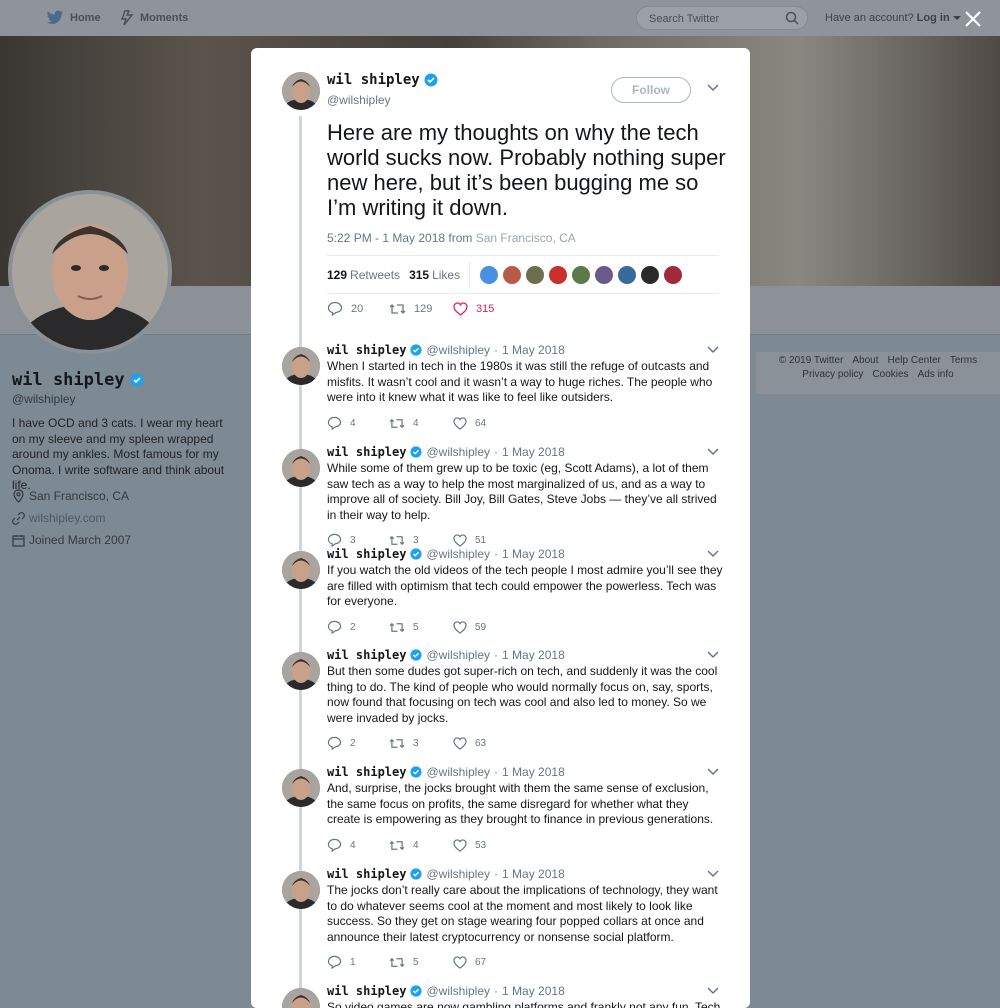 This screenshot has height=1008, width=1000. Describe the element at coordinates (933, 18) in the screenshot. I see `login-link: Log in` at that location.